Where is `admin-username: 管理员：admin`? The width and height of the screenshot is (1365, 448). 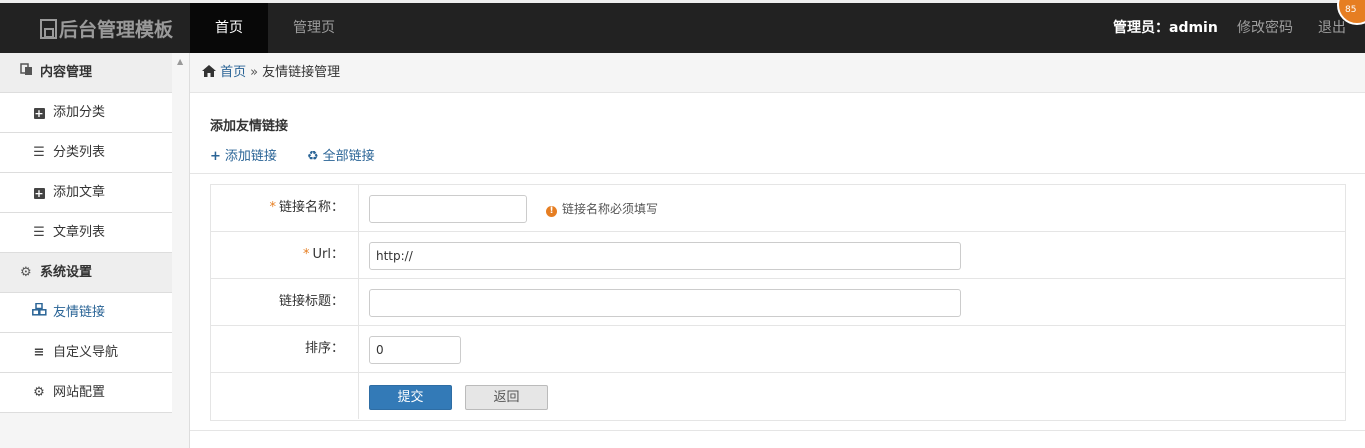
admin-username: 管理员：admin is located at coordinates (1165, 28).